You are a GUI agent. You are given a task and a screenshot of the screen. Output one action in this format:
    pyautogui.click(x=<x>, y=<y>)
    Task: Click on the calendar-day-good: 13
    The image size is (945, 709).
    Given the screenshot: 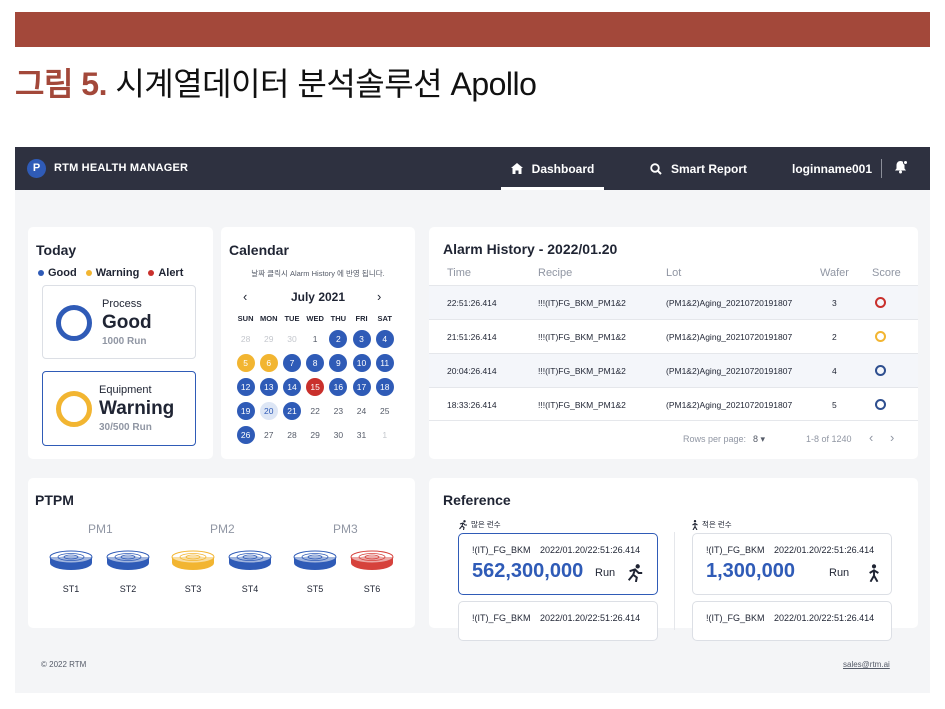 What is the action you would take?
    pyautogui.click(x=268, y=387)
    